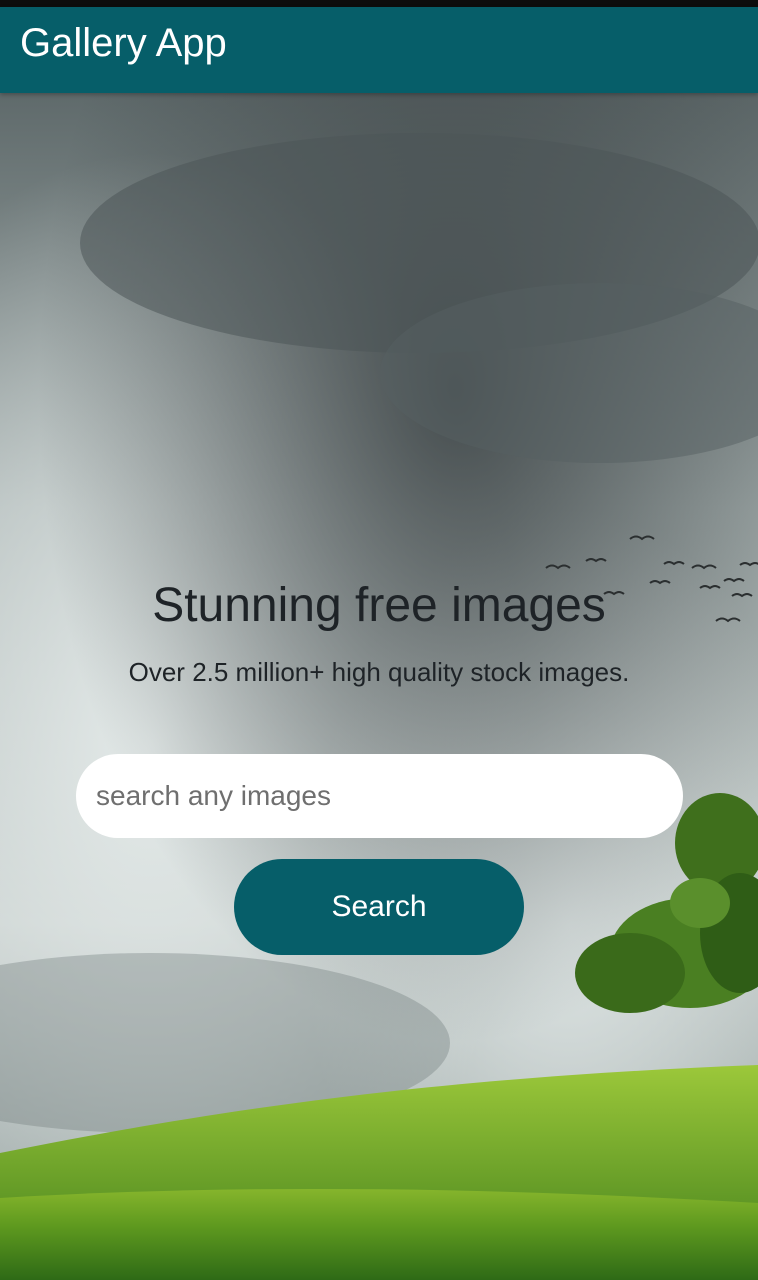 The image size is (758, 1280). I want to click on headline: Stunning free images, so click(379, 605).